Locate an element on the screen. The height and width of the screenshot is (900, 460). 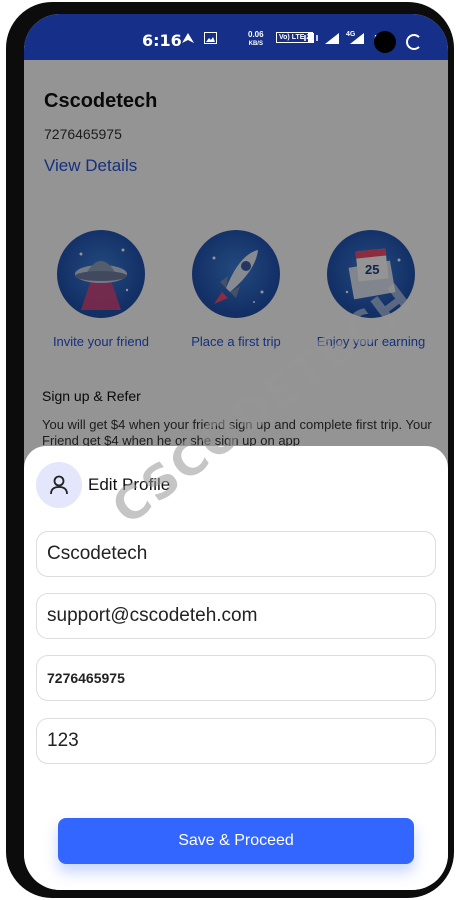
loading-icon is located at coordinates (414, 42).